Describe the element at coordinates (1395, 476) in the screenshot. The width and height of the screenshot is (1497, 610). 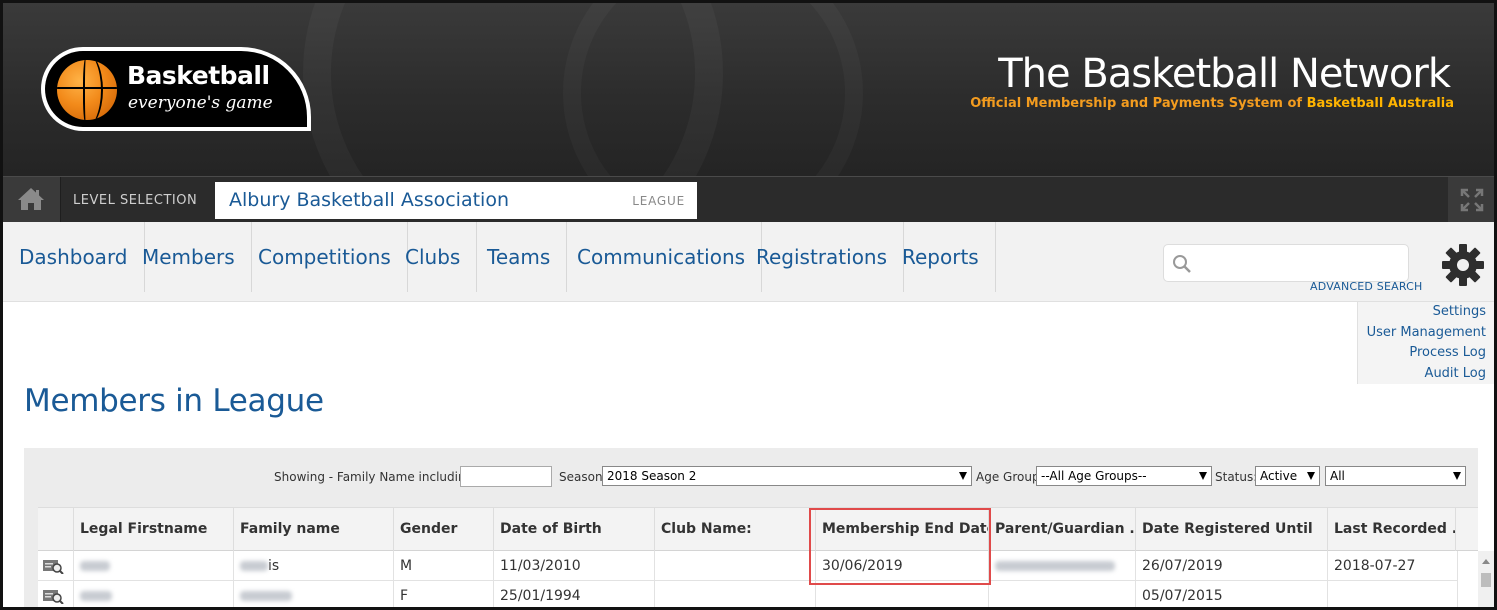
I see `extra-filter-select: All` at that location.